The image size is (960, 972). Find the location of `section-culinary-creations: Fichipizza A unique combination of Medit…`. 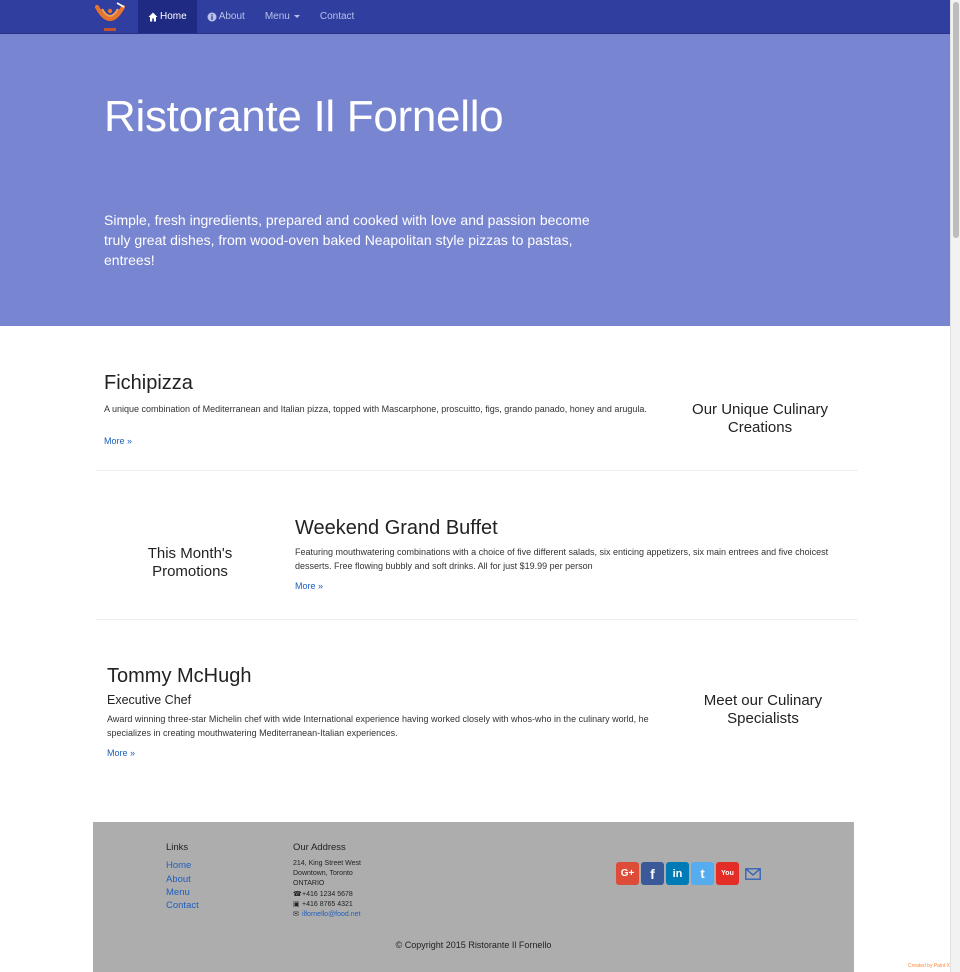

section-culinary-creations: Fichipizza A unique combination of Medit… is located at coordinates (477, 398).